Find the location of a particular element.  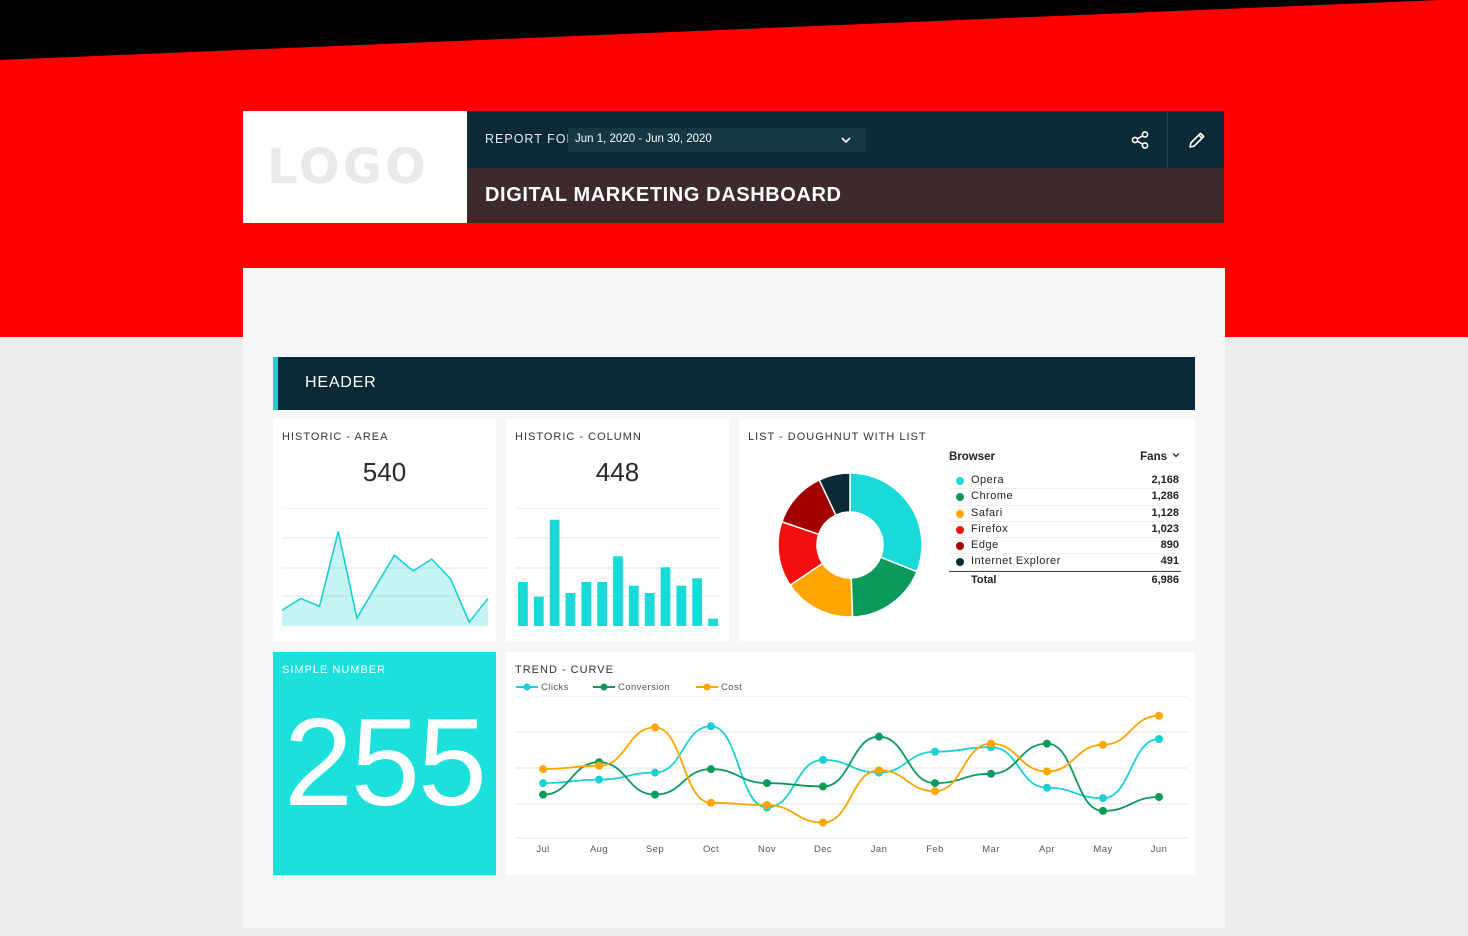

pencil-icon is located at coordinates (1197, 140).